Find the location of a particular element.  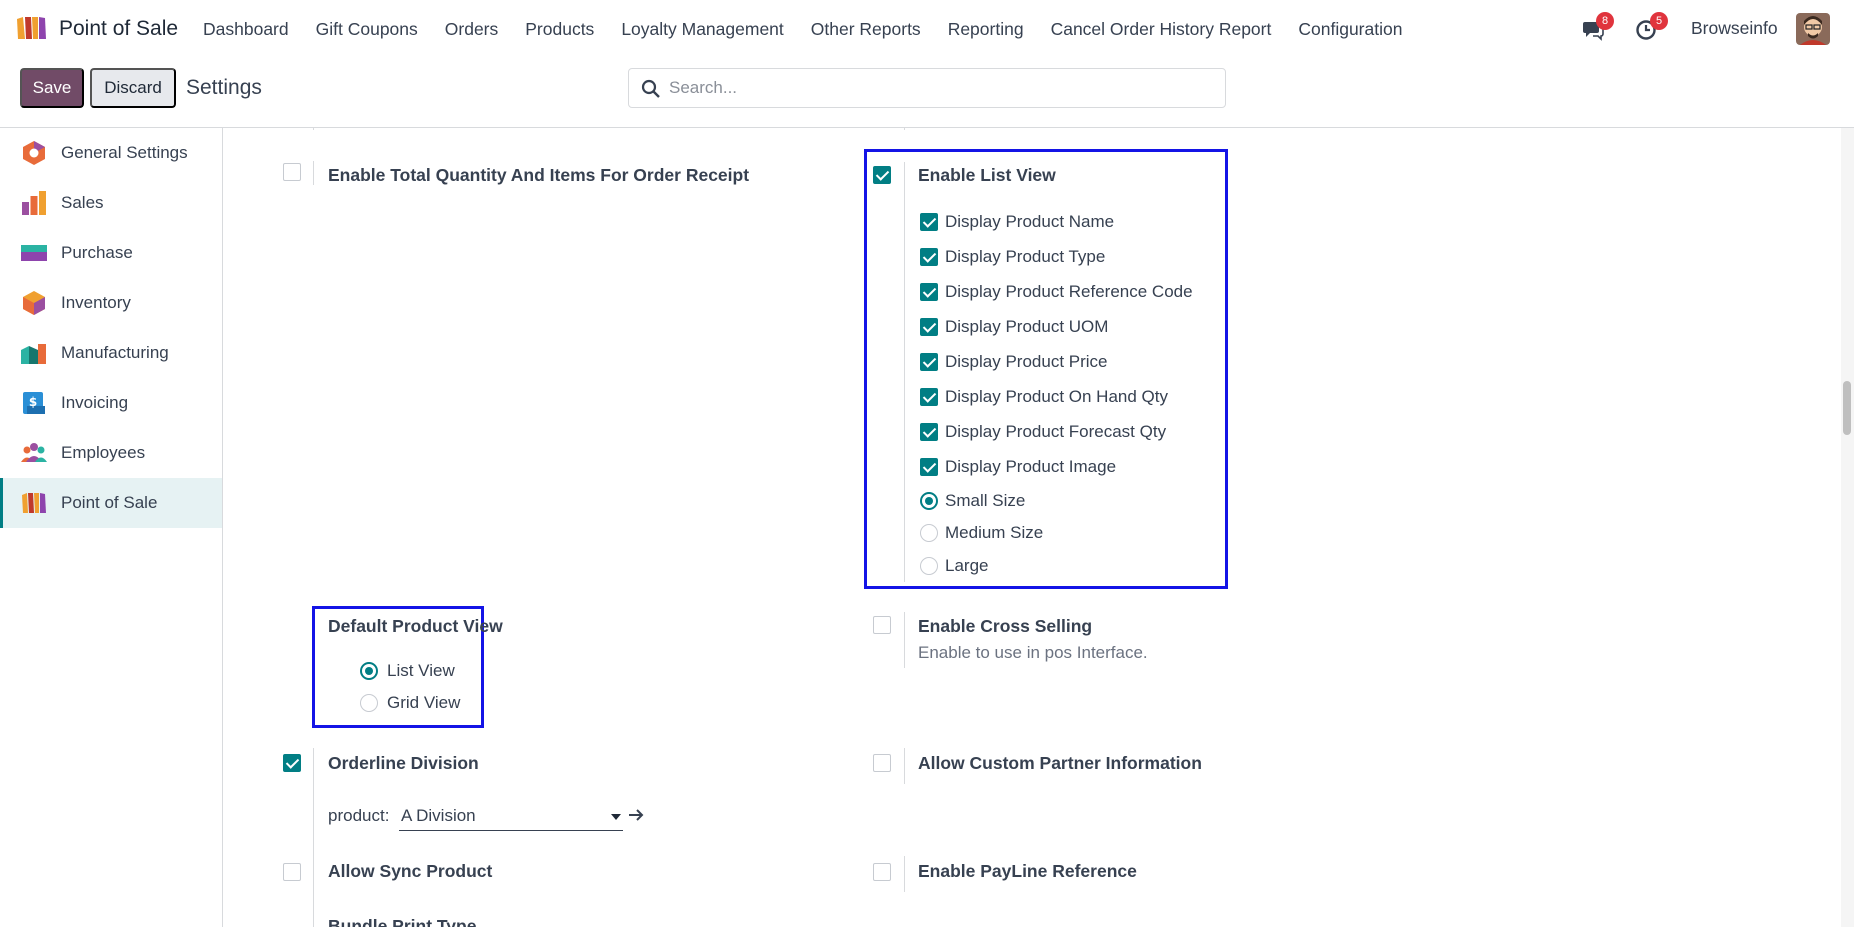

company-switcher: Browseinfo is located at coordinates (1734, 28).